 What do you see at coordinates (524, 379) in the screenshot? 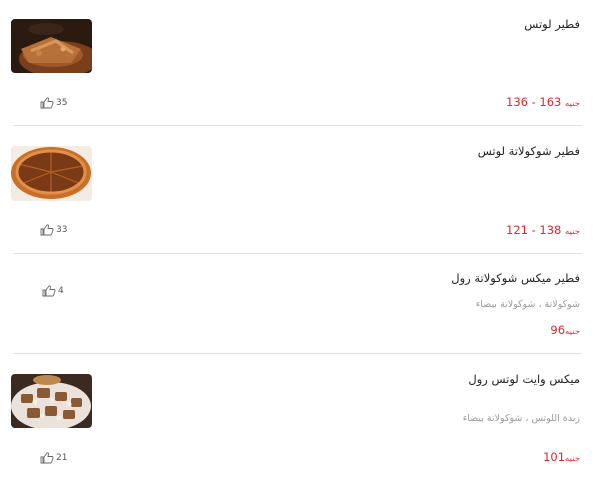
I see `dish-name: ميكس وايت لوتس رول` at bounding box center [524, 379].